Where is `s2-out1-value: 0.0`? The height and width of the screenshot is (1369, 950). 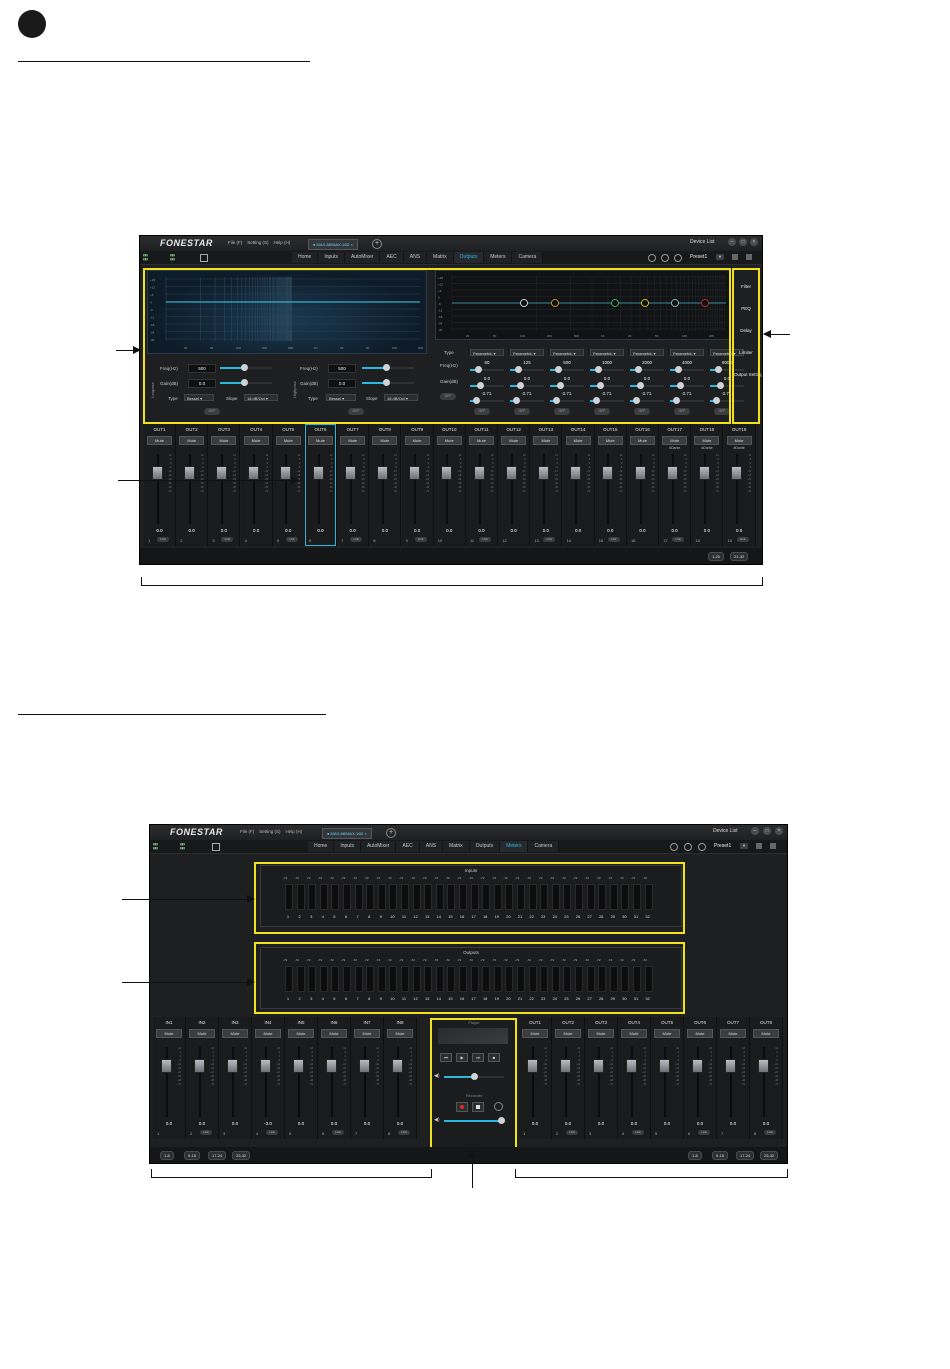
s2-out1-value: 0.0 is located at coordinates (535, 1123).